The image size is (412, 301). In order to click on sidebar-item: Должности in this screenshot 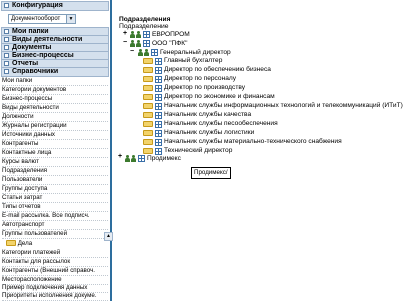, I will do `click(55, 117)`.